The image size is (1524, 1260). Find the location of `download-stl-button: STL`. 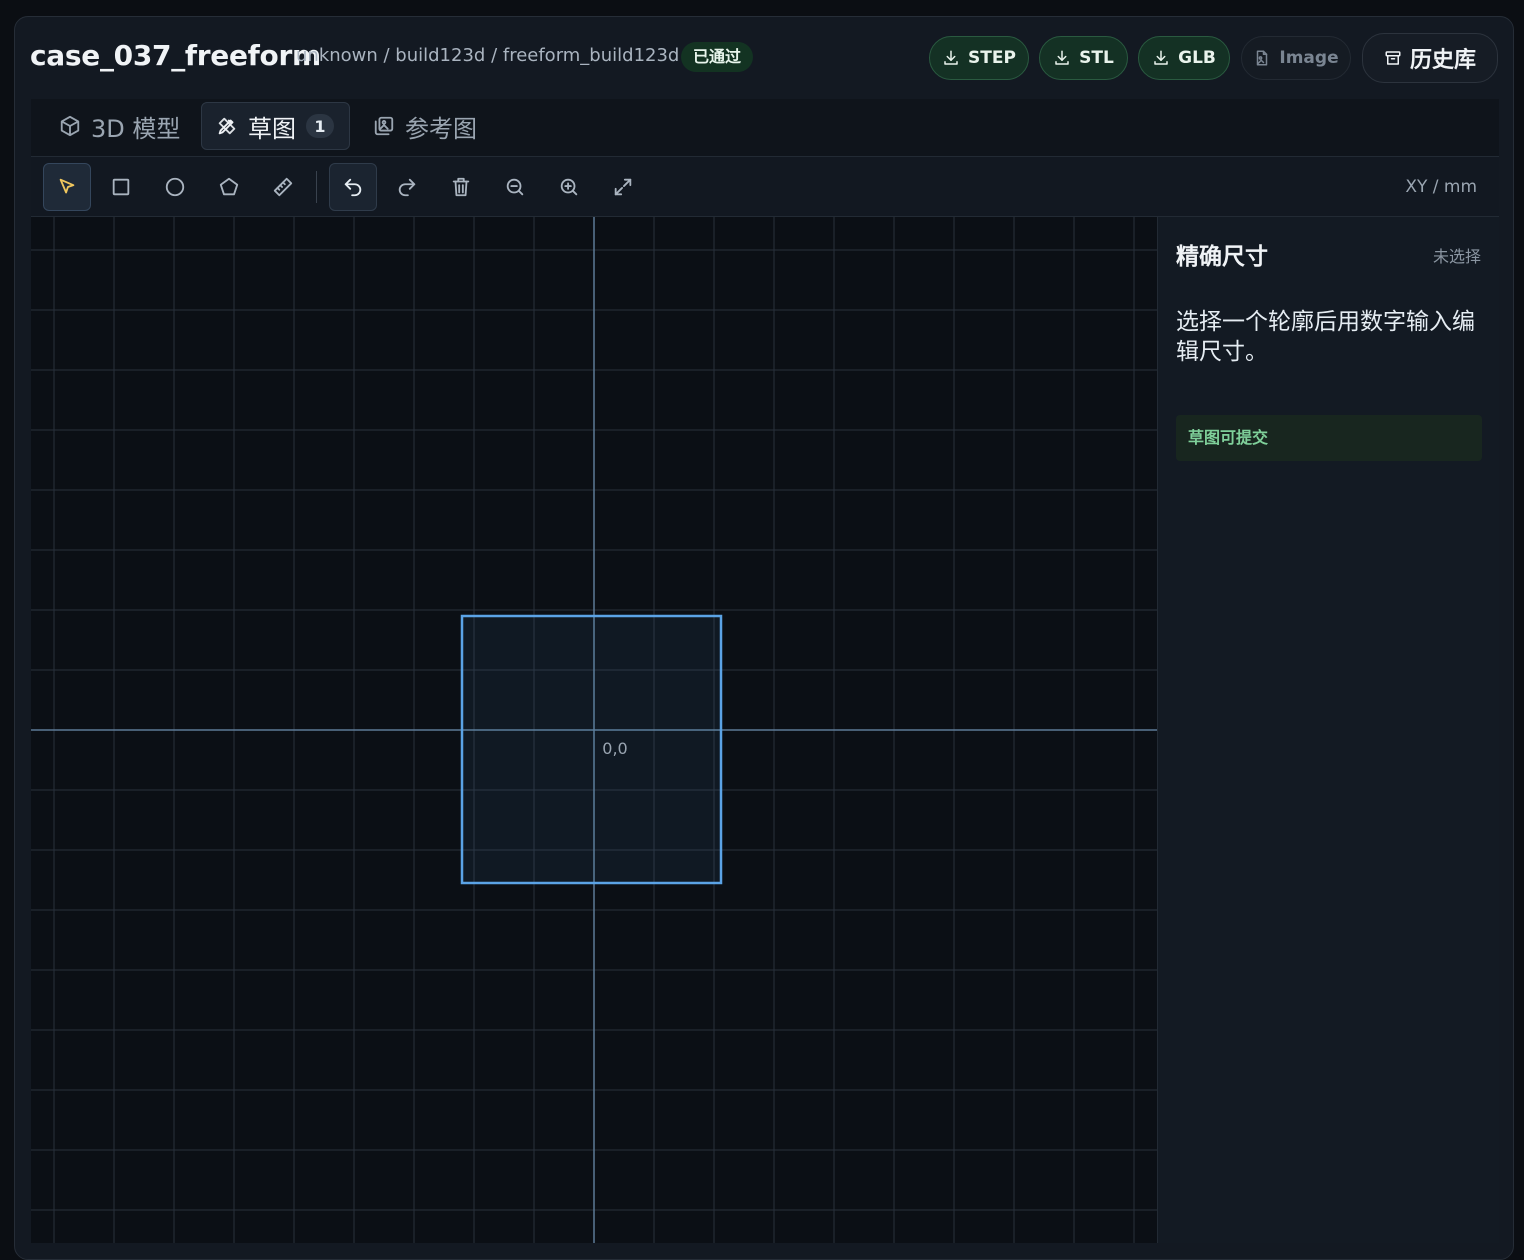

download-stl-button: STL is located at coordinates (1083, 58).